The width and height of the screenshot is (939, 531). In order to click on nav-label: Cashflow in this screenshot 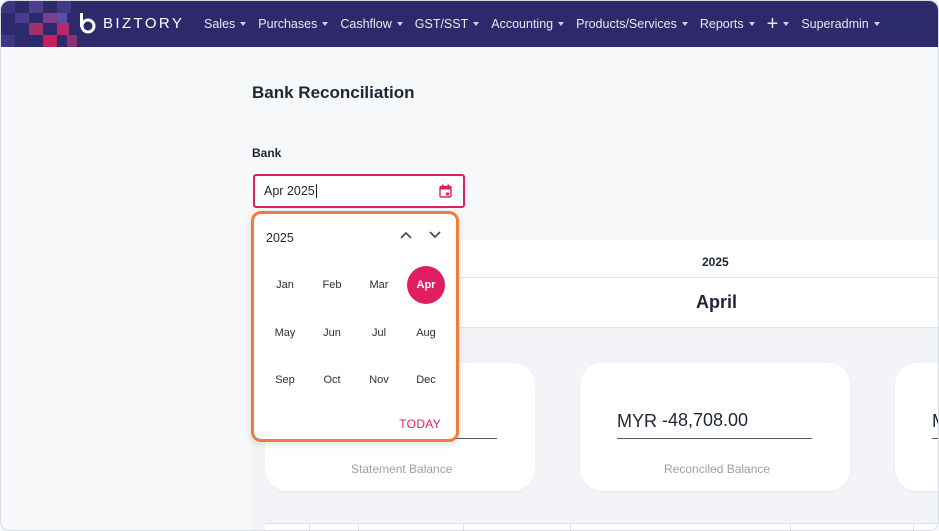, I will do `click(366, 24)`.